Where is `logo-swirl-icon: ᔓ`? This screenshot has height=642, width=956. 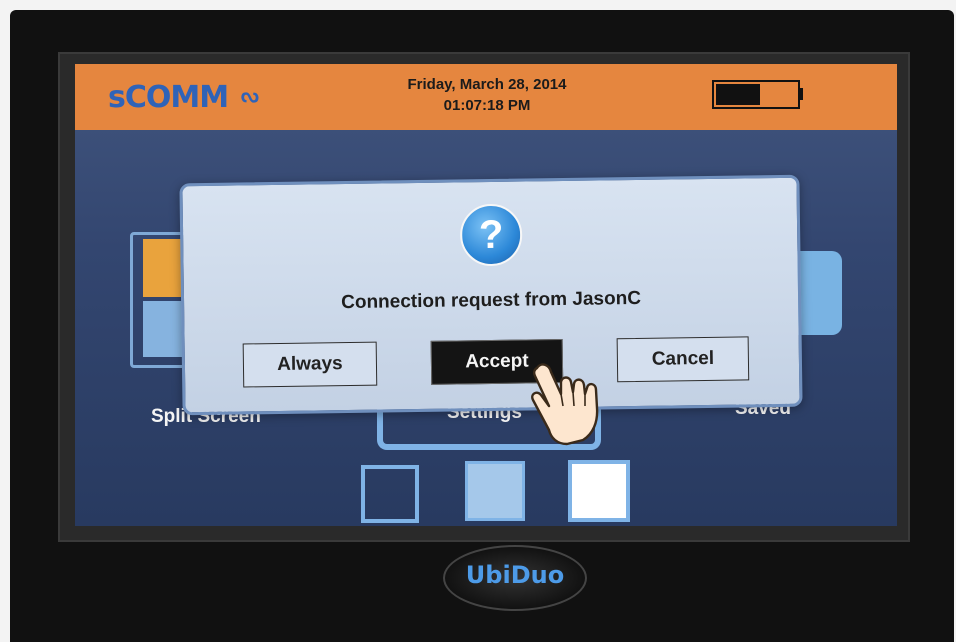 logo-swirl-icon: ᔓ is located at coordinates (250, 96).